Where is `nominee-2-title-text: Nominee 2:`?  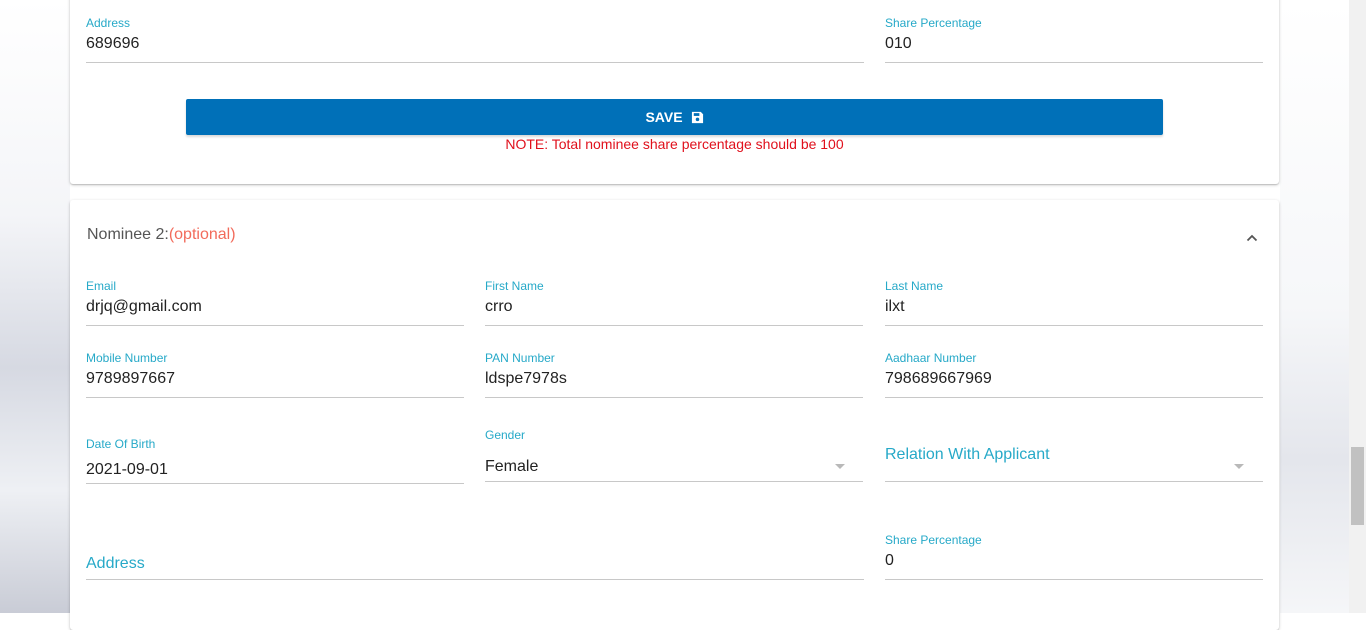
nominee-2-title-text: Nominee 2: is located at coordinates (128, 234).